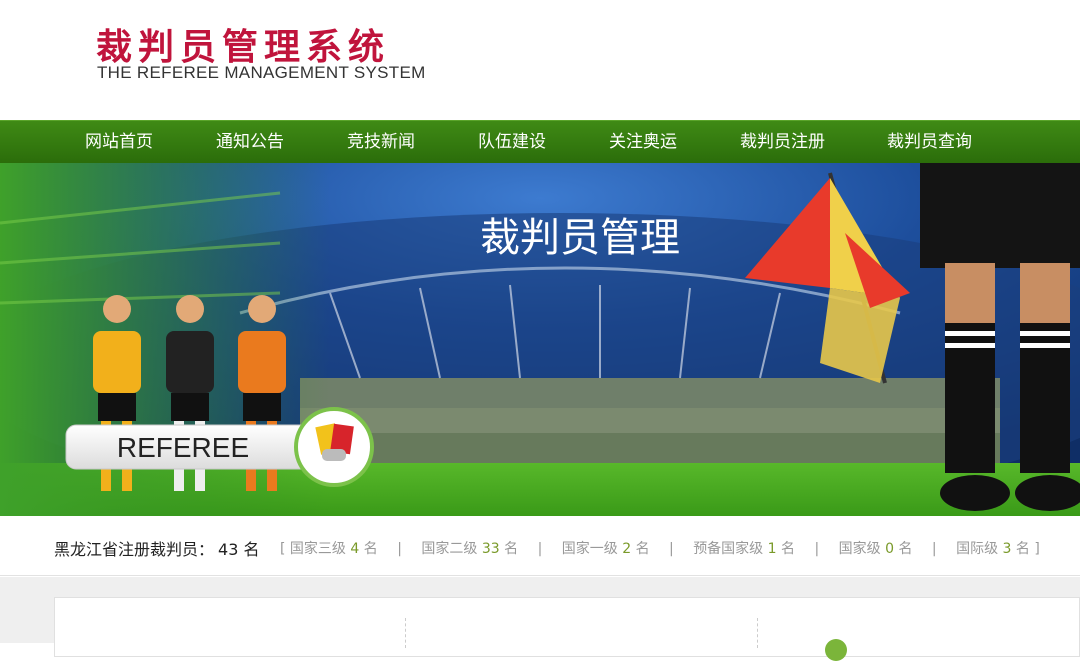  Describe the element at coordinates (643, 142) in the screenshot. I see `nav-item-olympics: 关注奥运` at that location.